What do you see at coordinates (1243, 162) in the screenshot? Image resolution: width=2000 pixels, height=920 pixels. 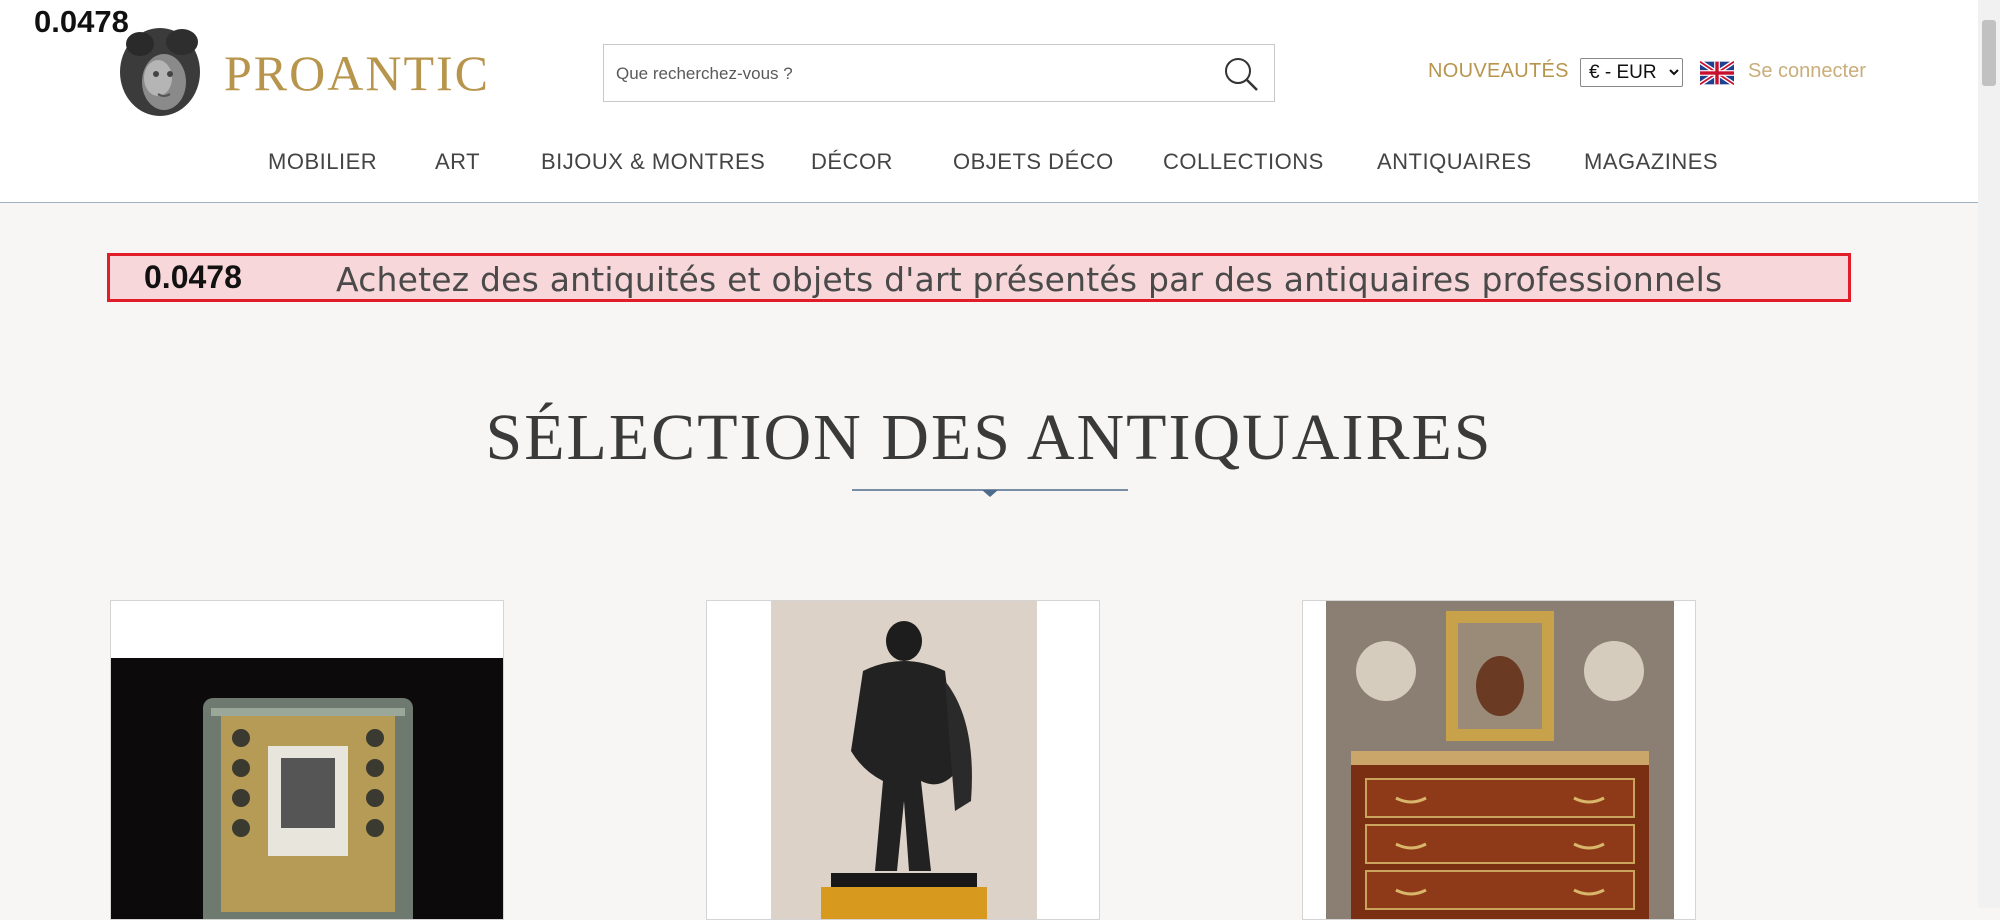 I see `nav-item-collections: COLLECTIONS` at bounding box center [1243, 162].